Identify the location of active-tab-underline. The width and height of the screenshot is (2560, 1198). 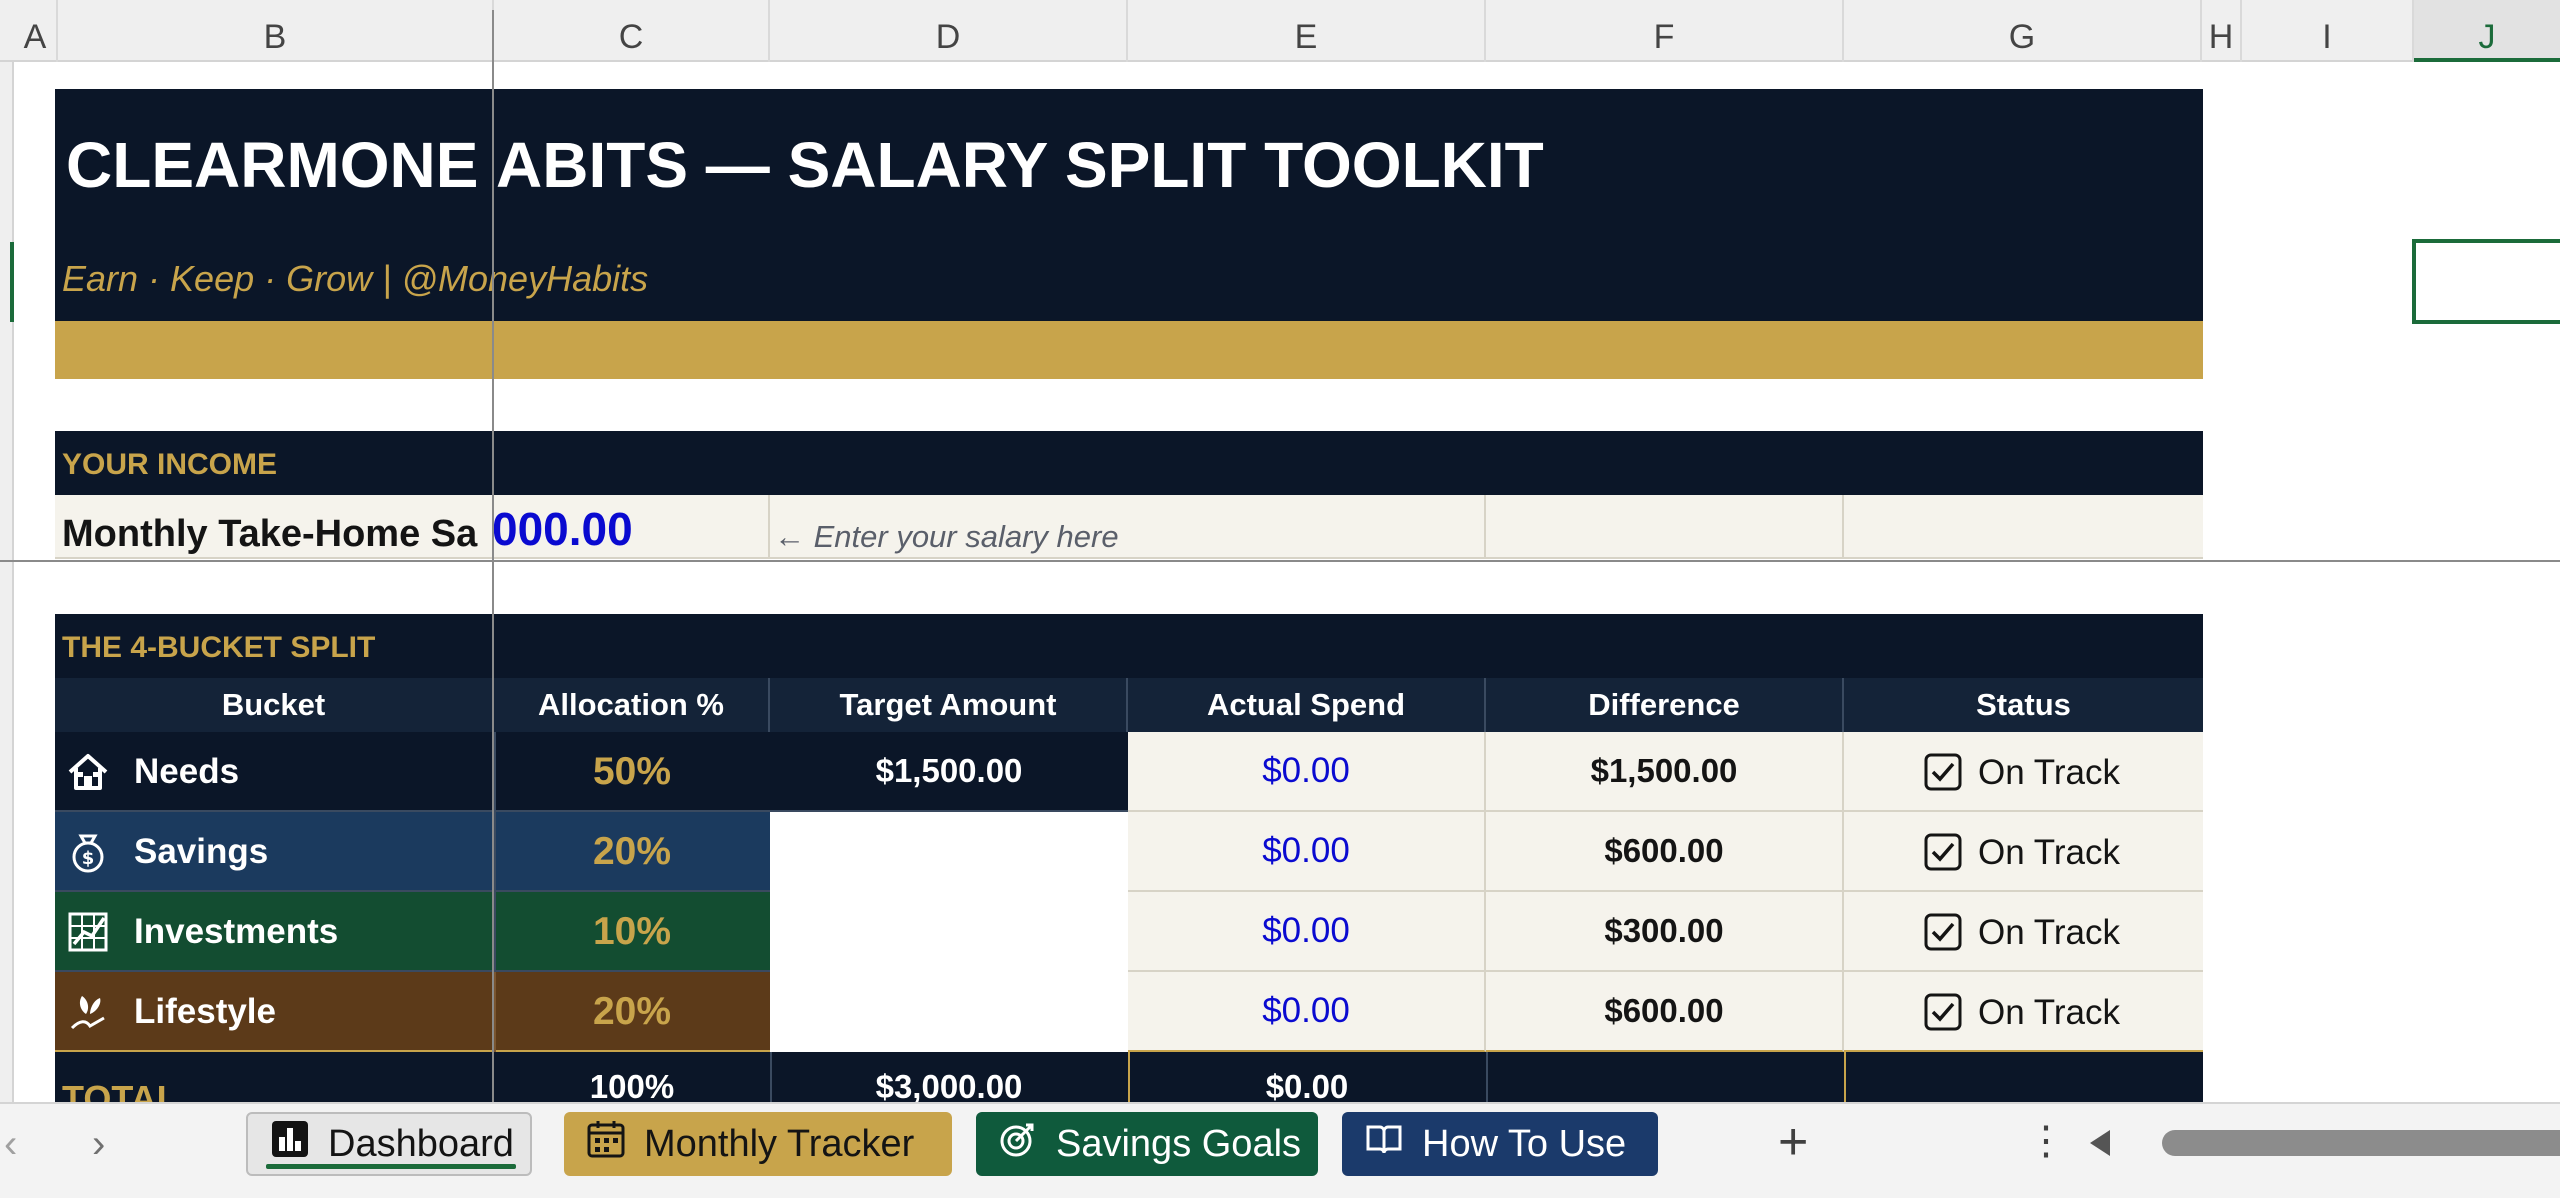
(391, 1166).